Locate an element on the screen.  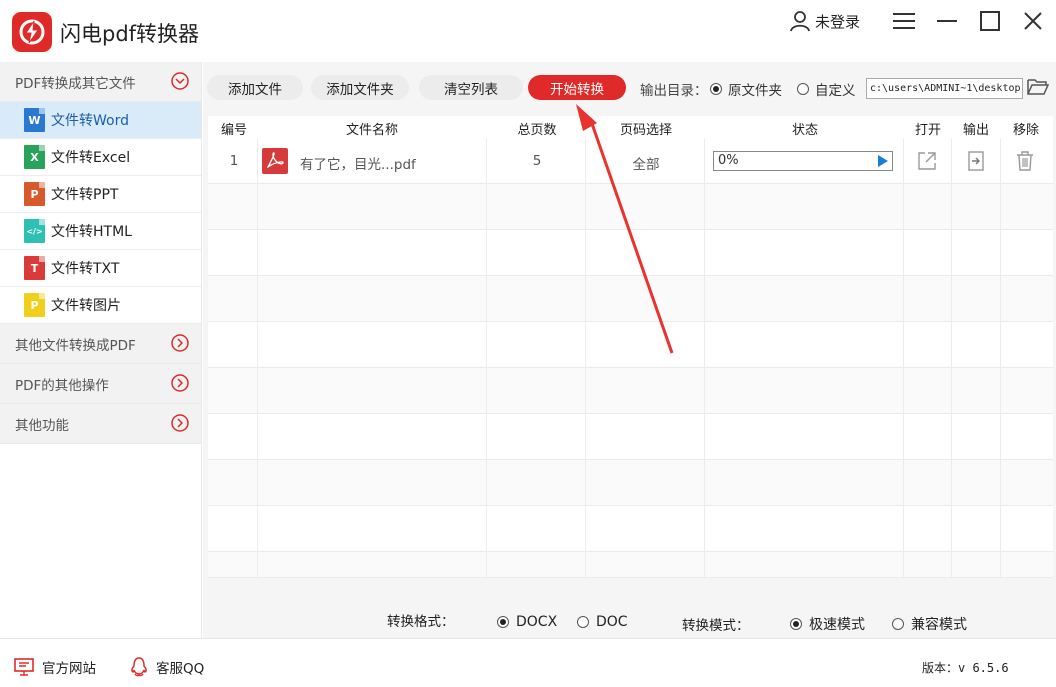
login-button: 未登录 is located at coordinates (825, 21).